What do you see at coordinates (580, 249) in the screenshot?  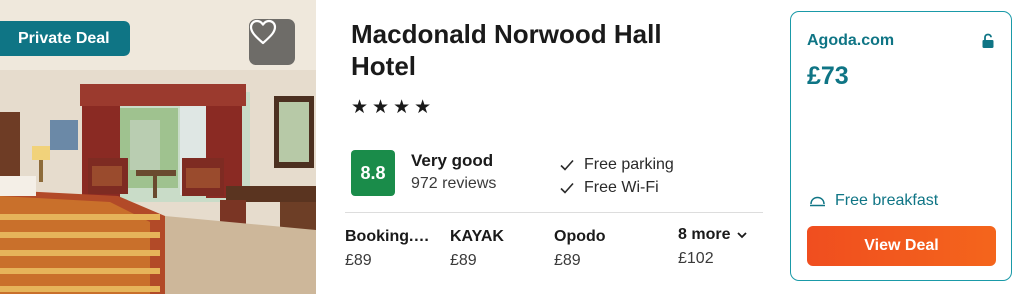 I see `provider-opodo: Opodo £89` at bounding box center [580, 249].